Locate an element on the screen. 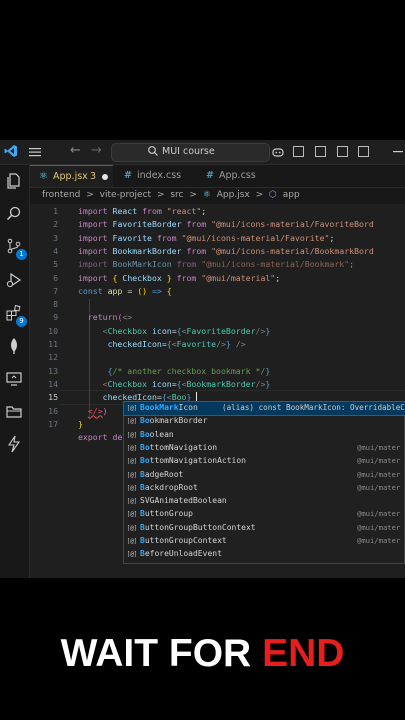  line-number: 8 is located at coordinates (55, 304).